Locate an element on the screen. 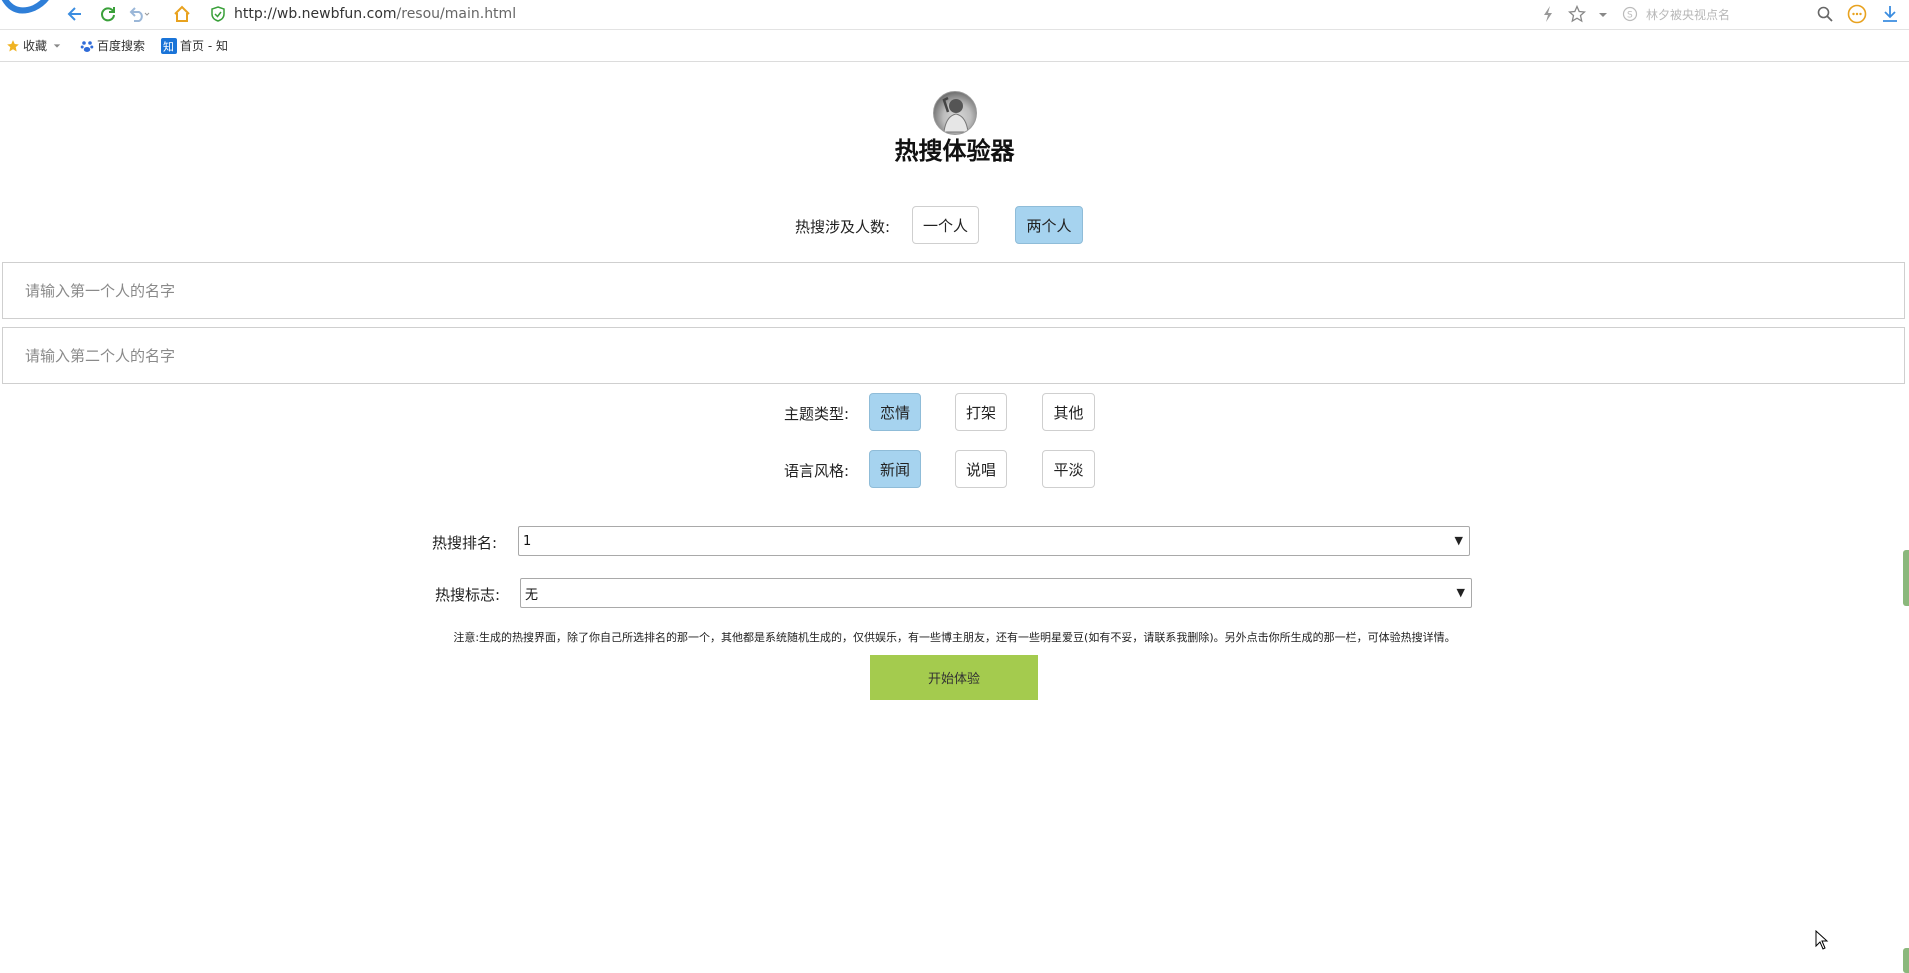  avatar is located at coordinates (955, 113).